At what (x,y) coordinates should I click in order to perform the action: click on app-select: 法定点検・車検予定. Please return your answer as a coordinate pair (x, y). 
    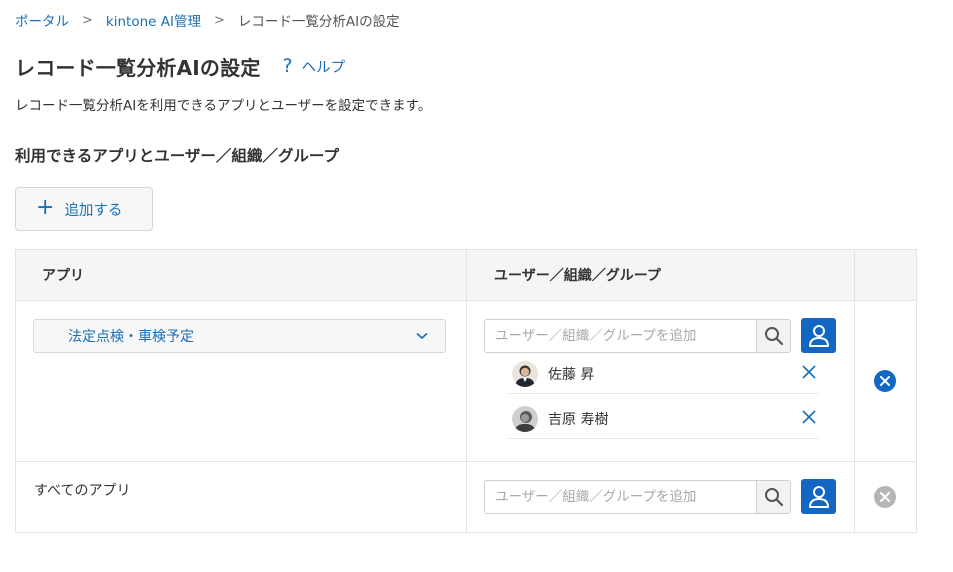
    Looking at the image, I should click on (239, 336).